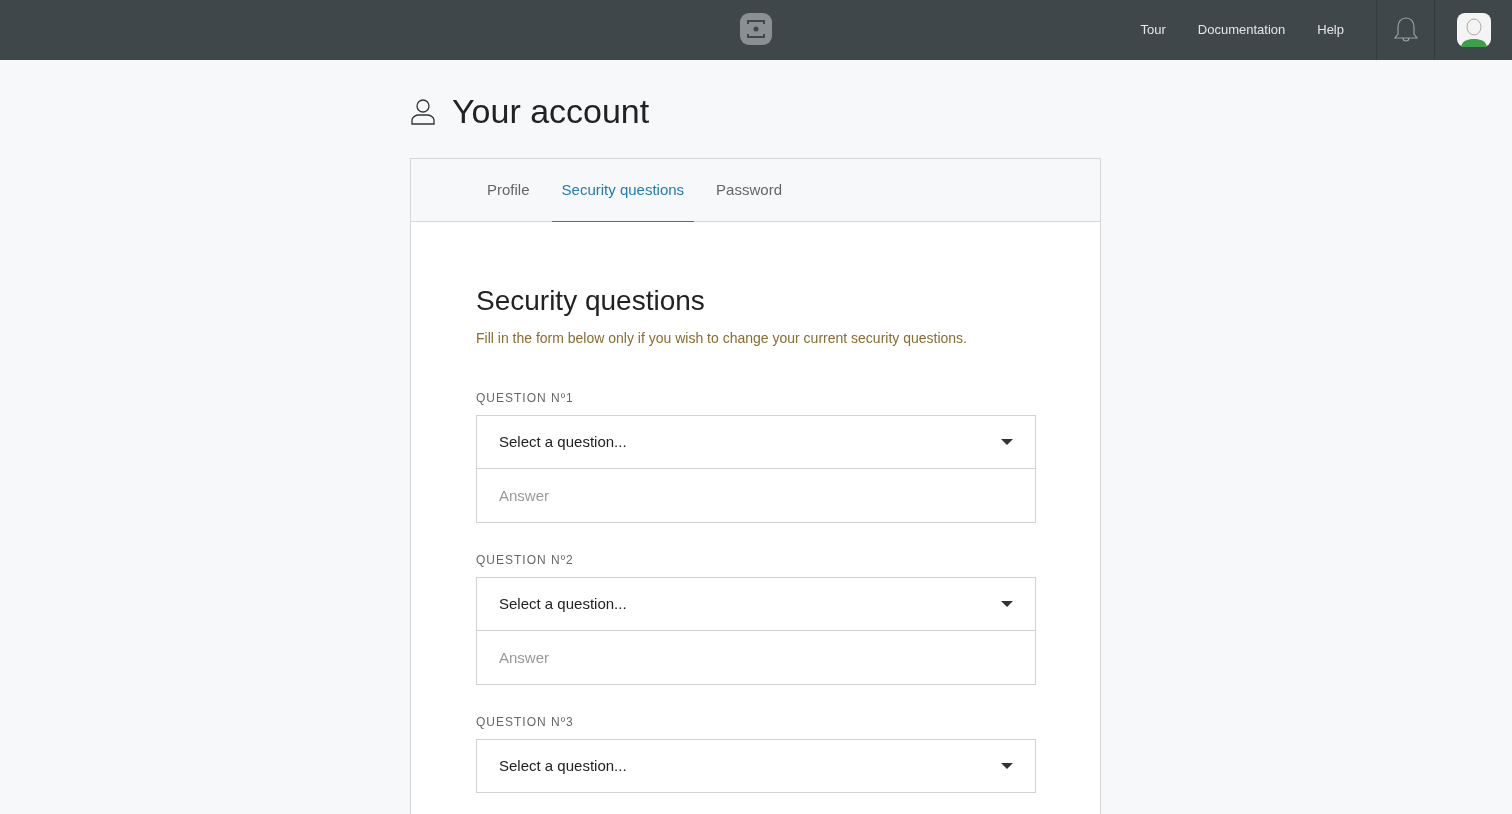 The image size is (1512, 814). I want to click on question-label: QUESTION Nº1, so click(525, 398).